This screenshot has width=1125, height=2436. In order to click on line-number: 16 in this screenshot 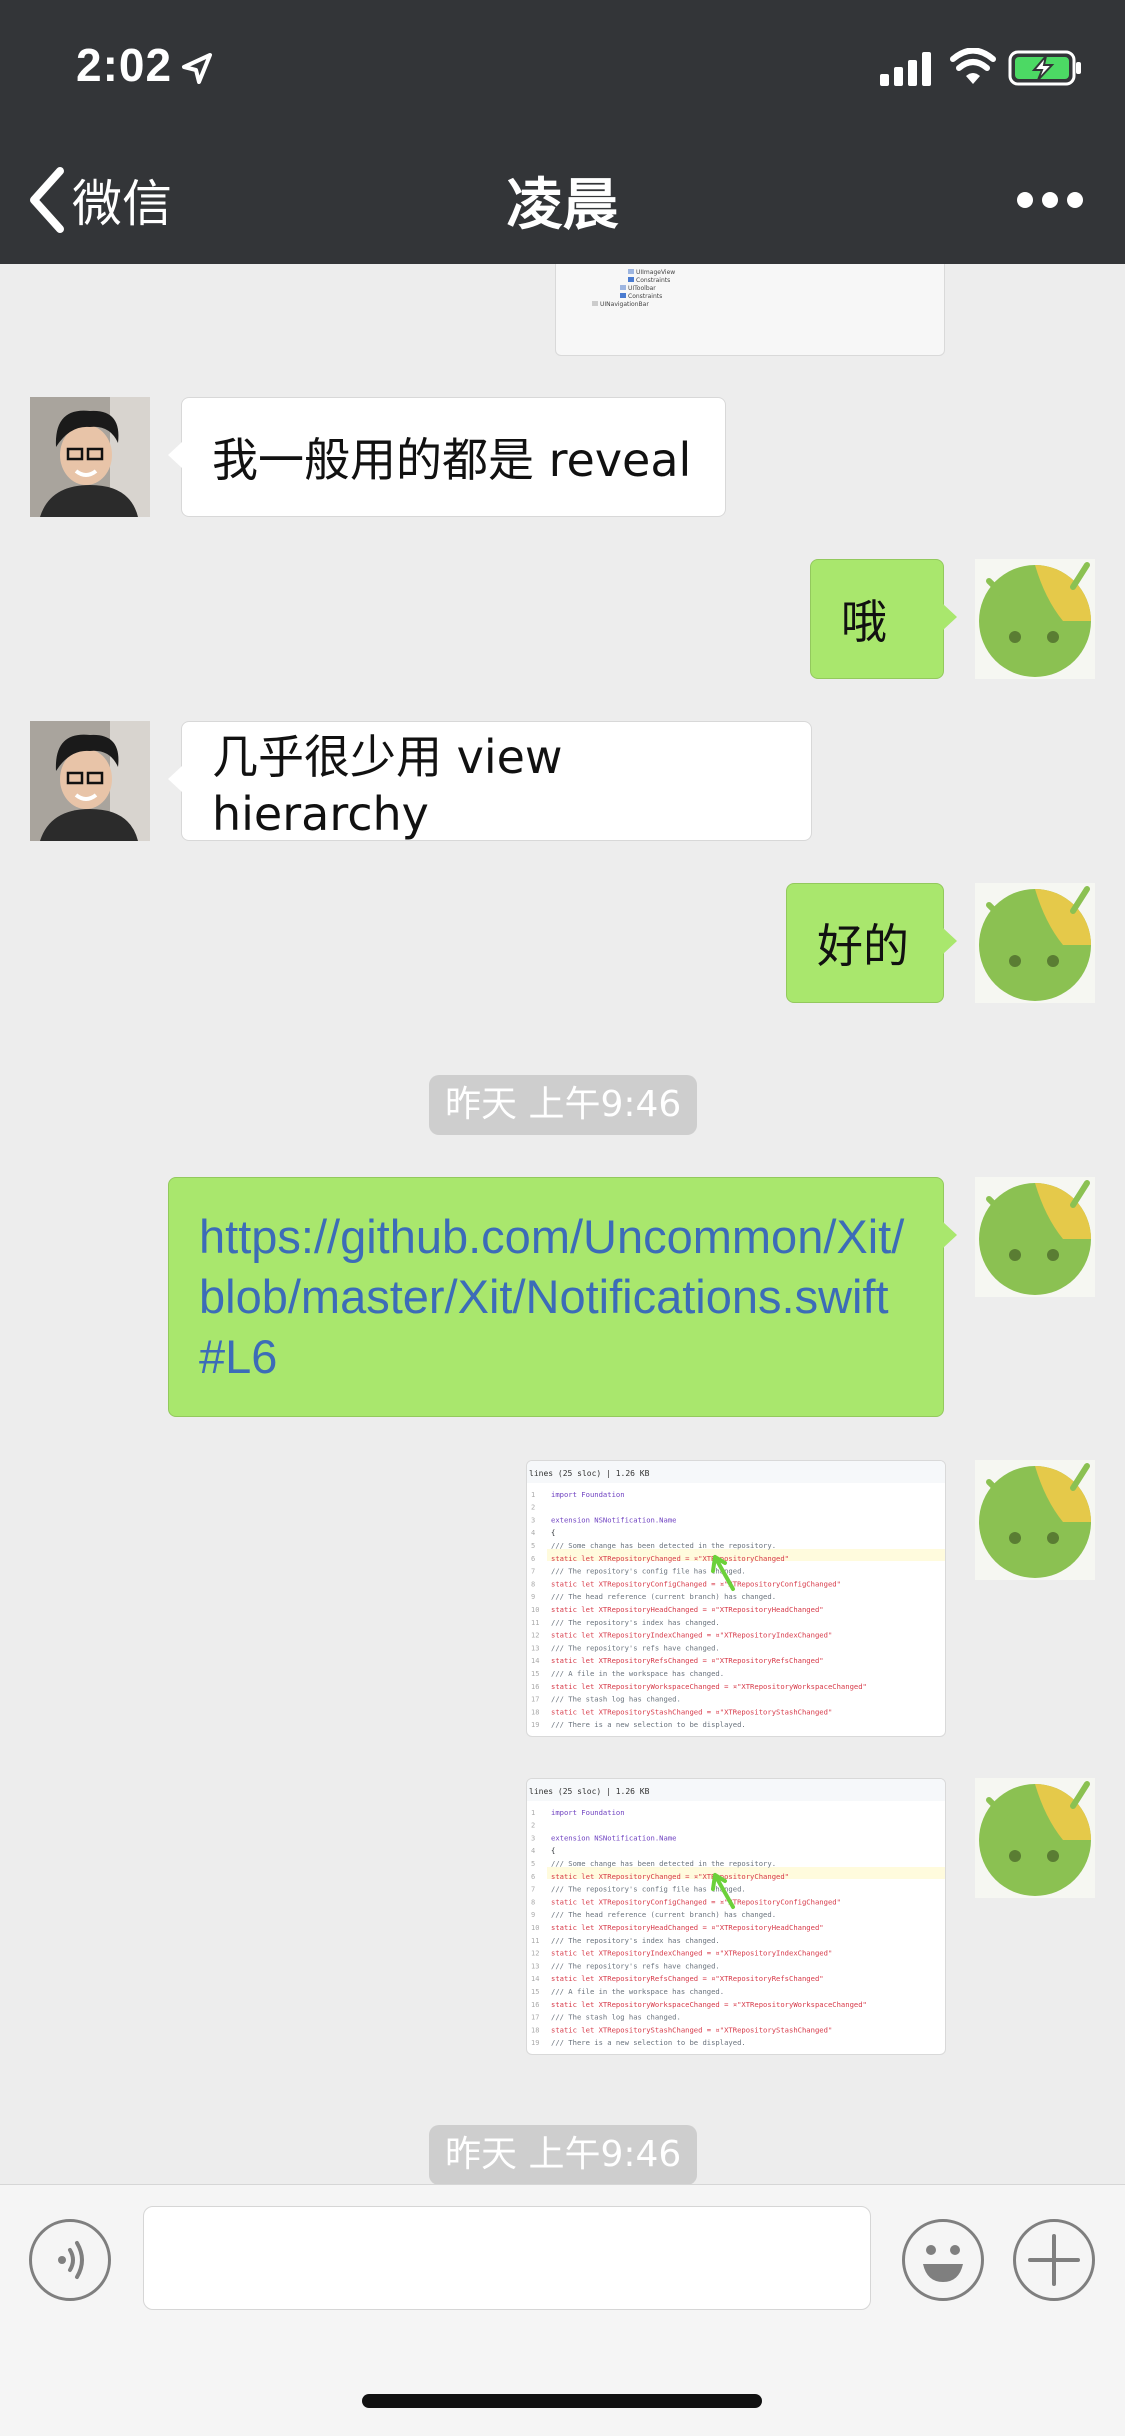, I will do `click(535, 2005)`.